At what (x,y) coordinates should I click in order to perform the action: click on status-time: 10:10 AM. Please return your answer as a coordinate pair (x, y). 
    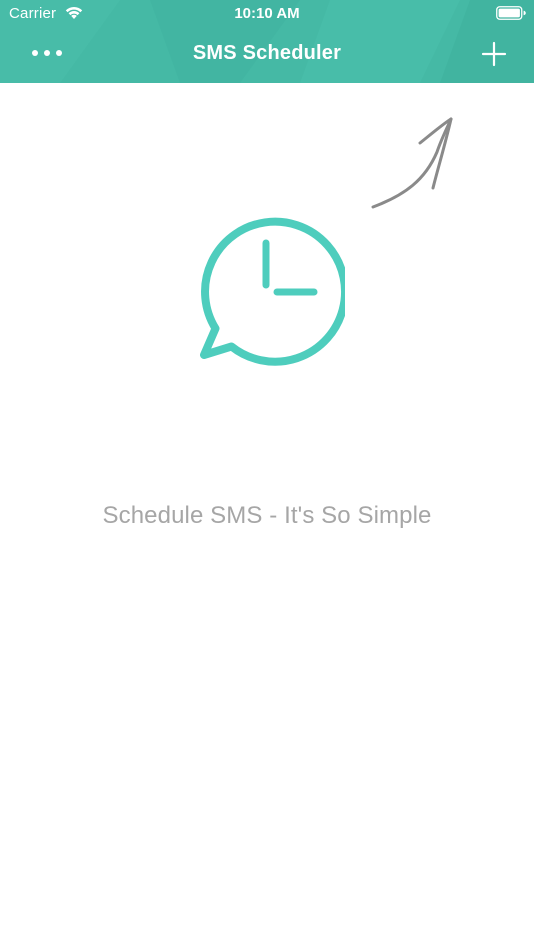
    Looking at the image, I should click on (267, 13).